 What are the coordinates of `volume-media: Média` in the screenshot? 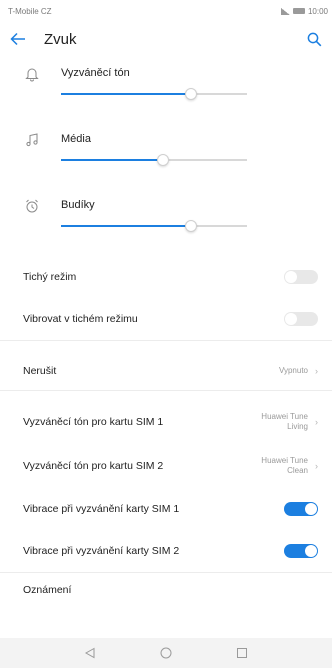 It's located at (166, 155).